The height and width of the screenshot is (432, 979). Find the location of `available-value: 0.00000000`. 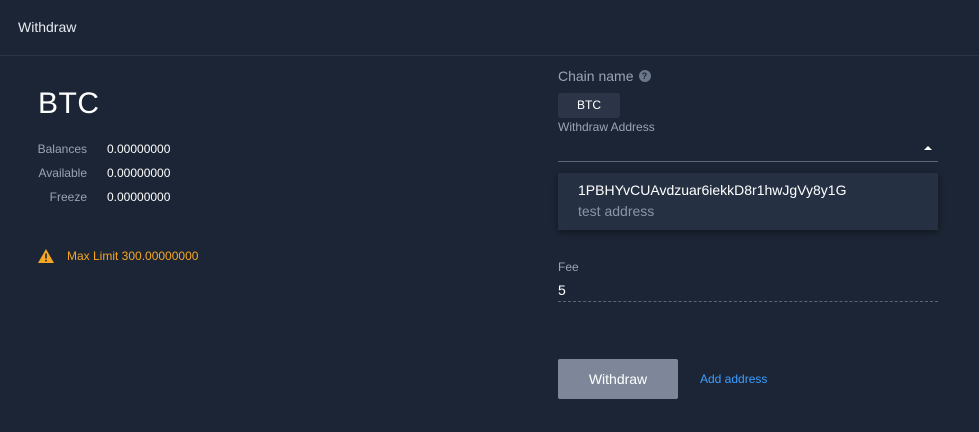

available-value: 0.00000000 is located at coordinates (139, 173).